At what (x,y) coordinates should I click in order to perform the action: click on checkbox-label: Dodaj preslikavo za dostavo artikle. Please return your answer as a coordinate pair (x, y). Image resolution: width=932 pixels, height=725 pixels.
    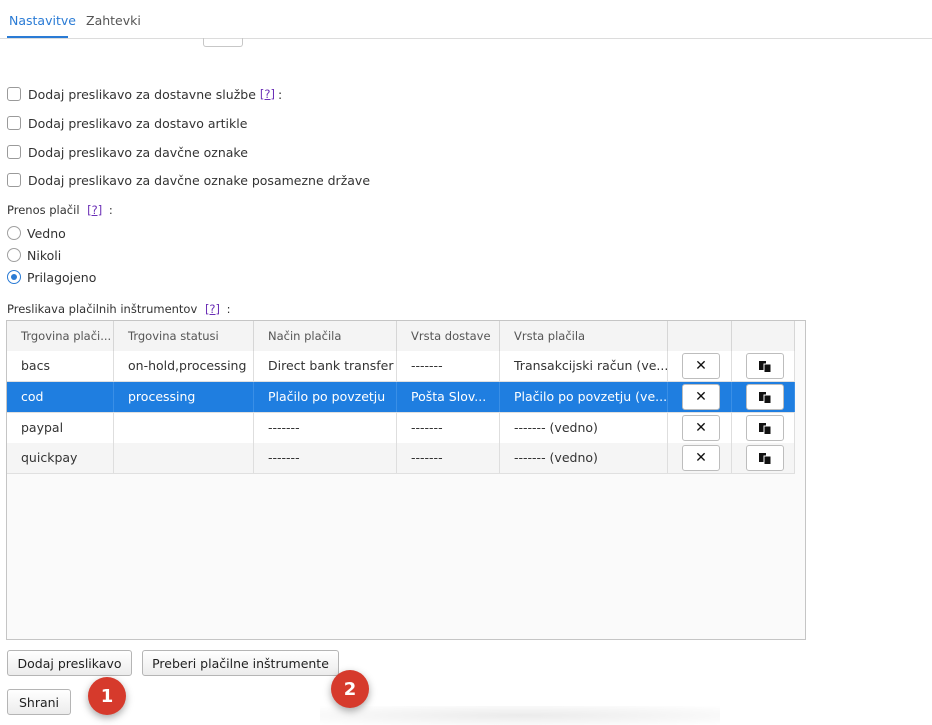
    Looking at the image, I should click on (138, 123).